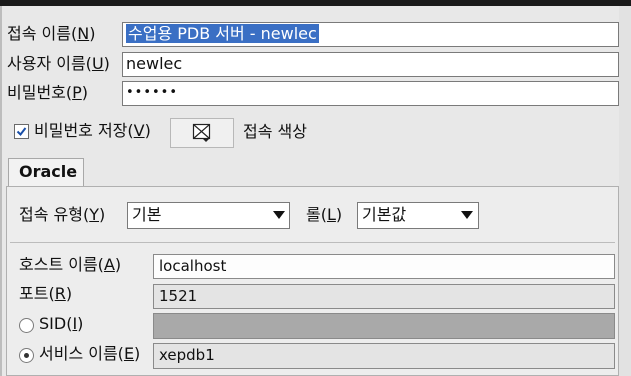 The height and width of the screenshot is (376, 631). Describe the element at coordinates (370, 64) in the screenshot. I see `username-input: newlec` at that location.